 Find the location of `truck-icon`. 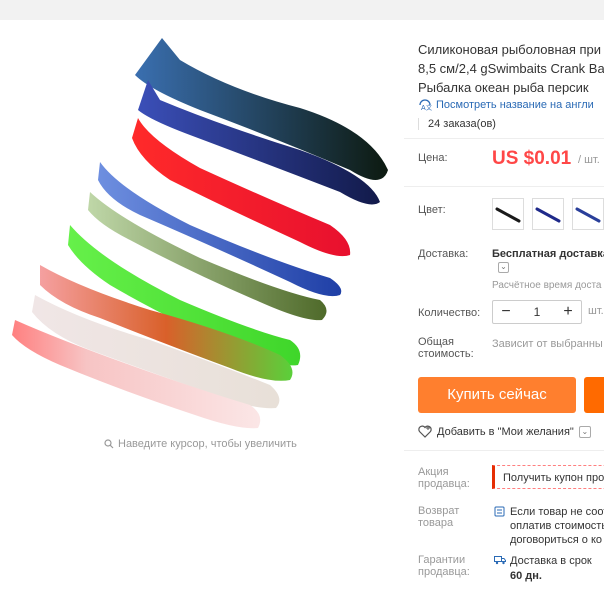

truck-icon is located at coordinates (500, 560).